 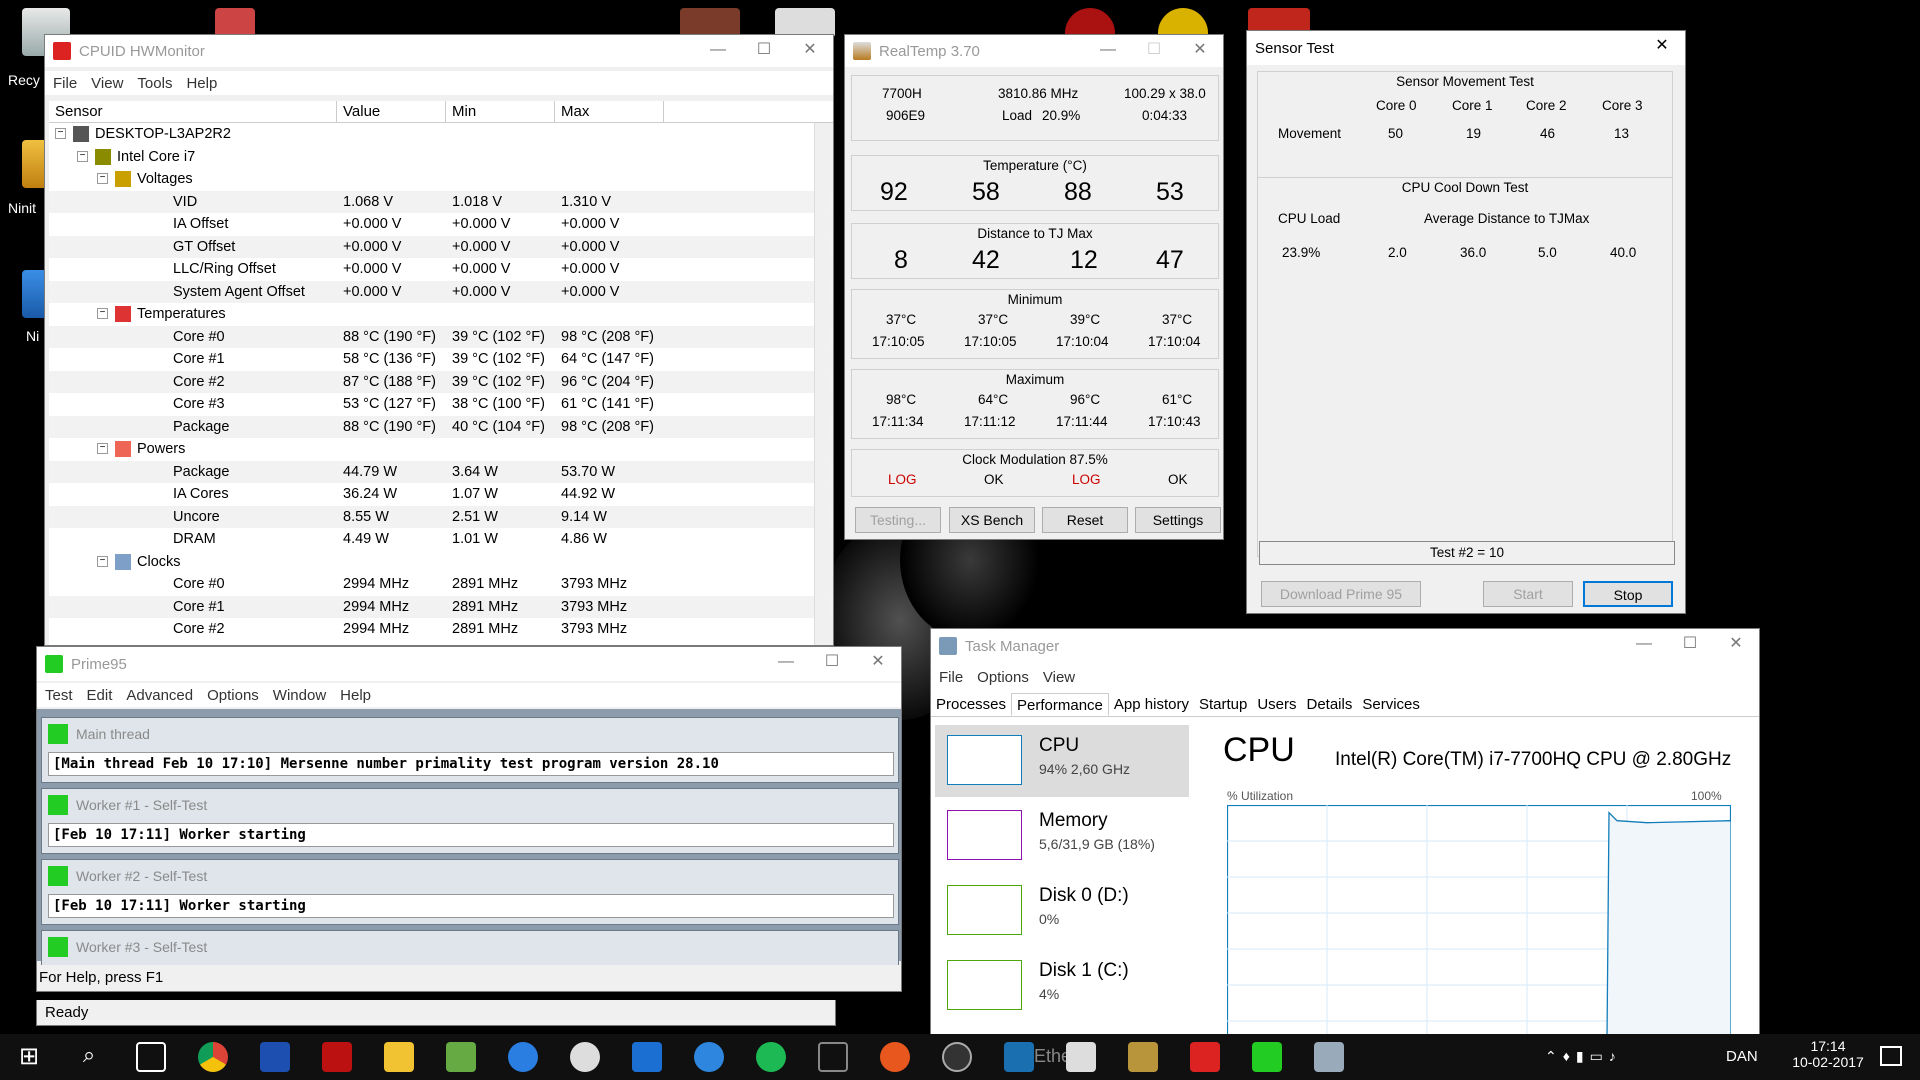 What do you see at coordinates (441, 134) in the screenshot?
I see `sensor-row: − DESKTOP-L3AP2R2` at bounding box center [441, 134].